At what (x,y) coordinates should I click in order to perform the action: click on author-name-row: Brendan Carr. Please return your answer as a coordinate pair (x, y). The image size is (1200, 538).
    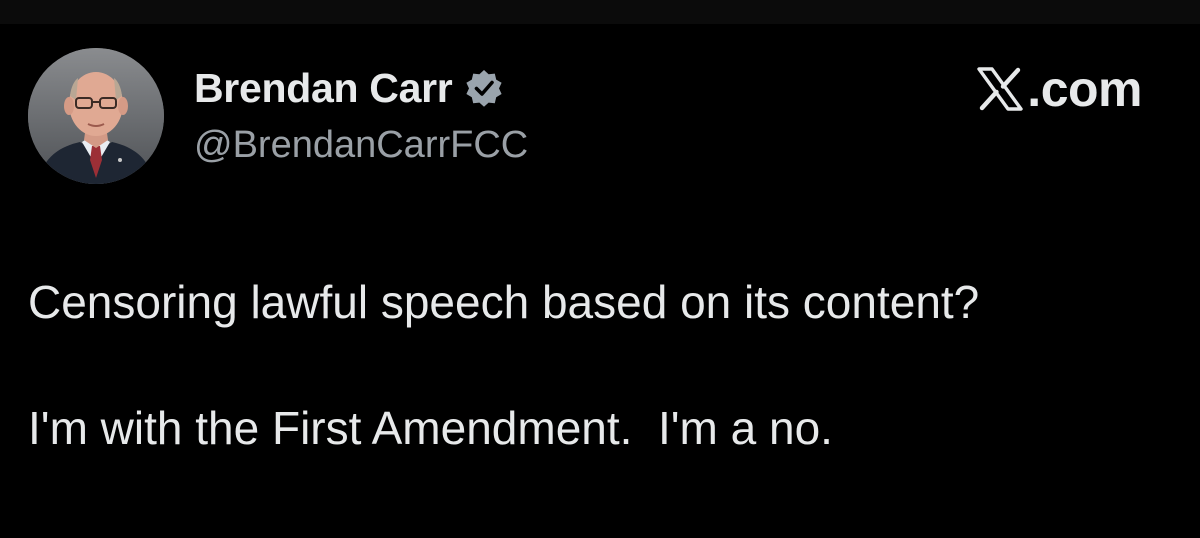
    Looking at the image, I should click on (349, 88).